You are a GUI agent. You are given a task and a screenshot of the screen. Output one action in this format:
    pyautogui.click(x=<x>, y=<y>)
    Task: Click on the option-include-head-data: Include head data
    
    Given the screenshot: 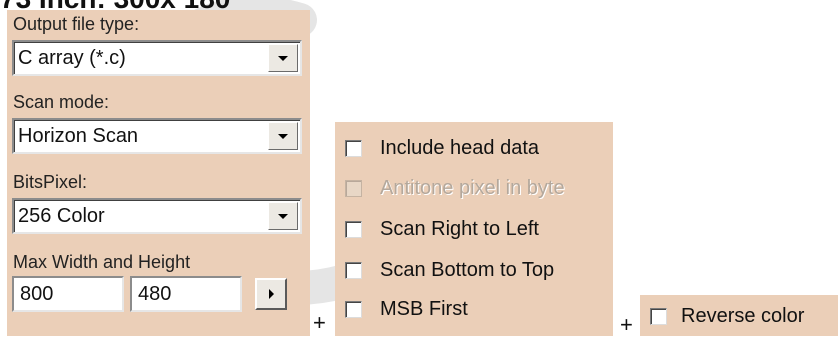 What is the action you would take?
    pyautogui.click(x=442, y=148)
    